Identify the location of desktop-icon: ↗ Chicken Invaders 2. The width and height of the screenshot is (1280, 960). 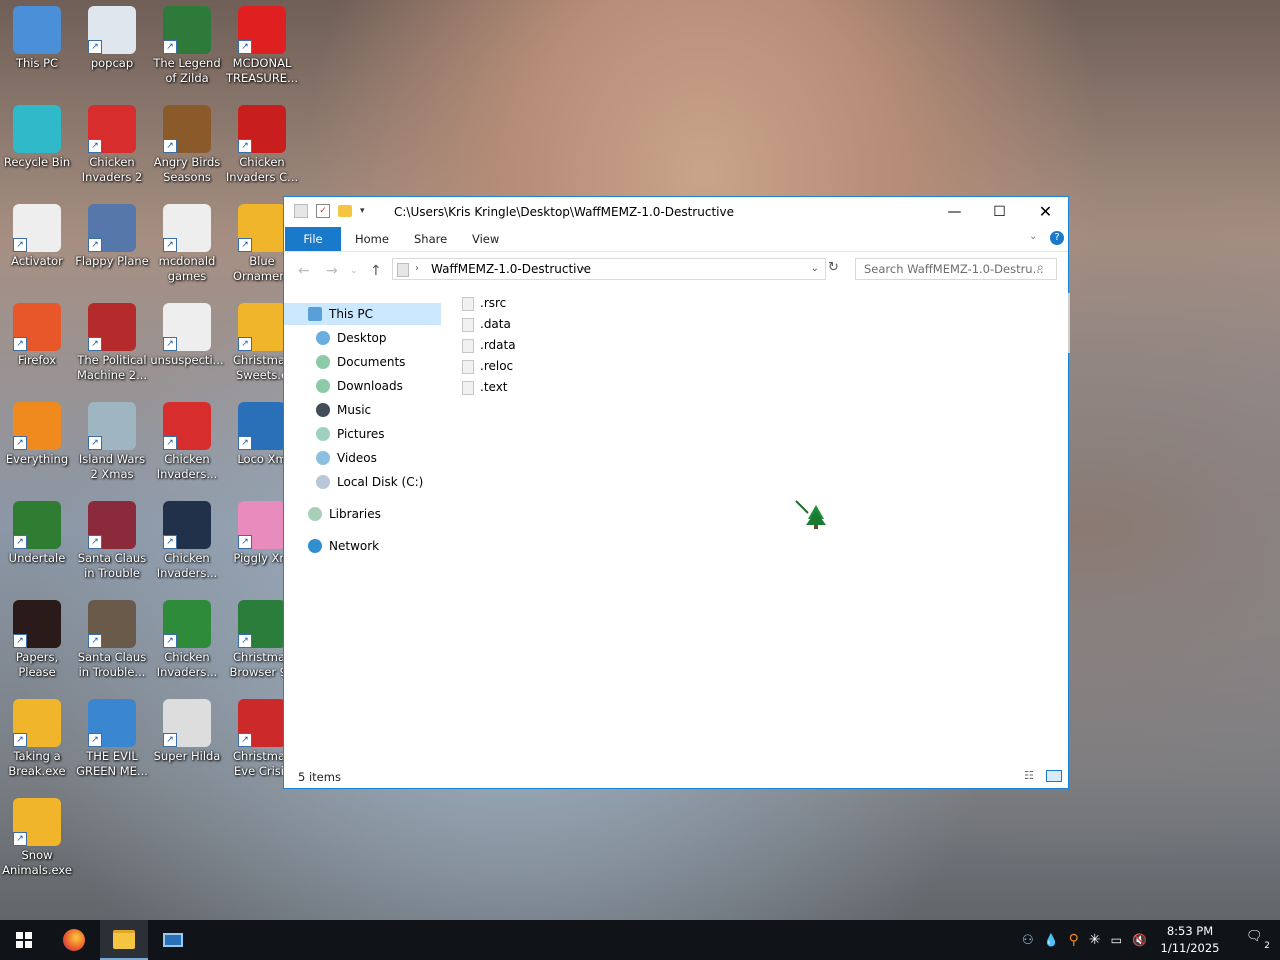
(112, 142).